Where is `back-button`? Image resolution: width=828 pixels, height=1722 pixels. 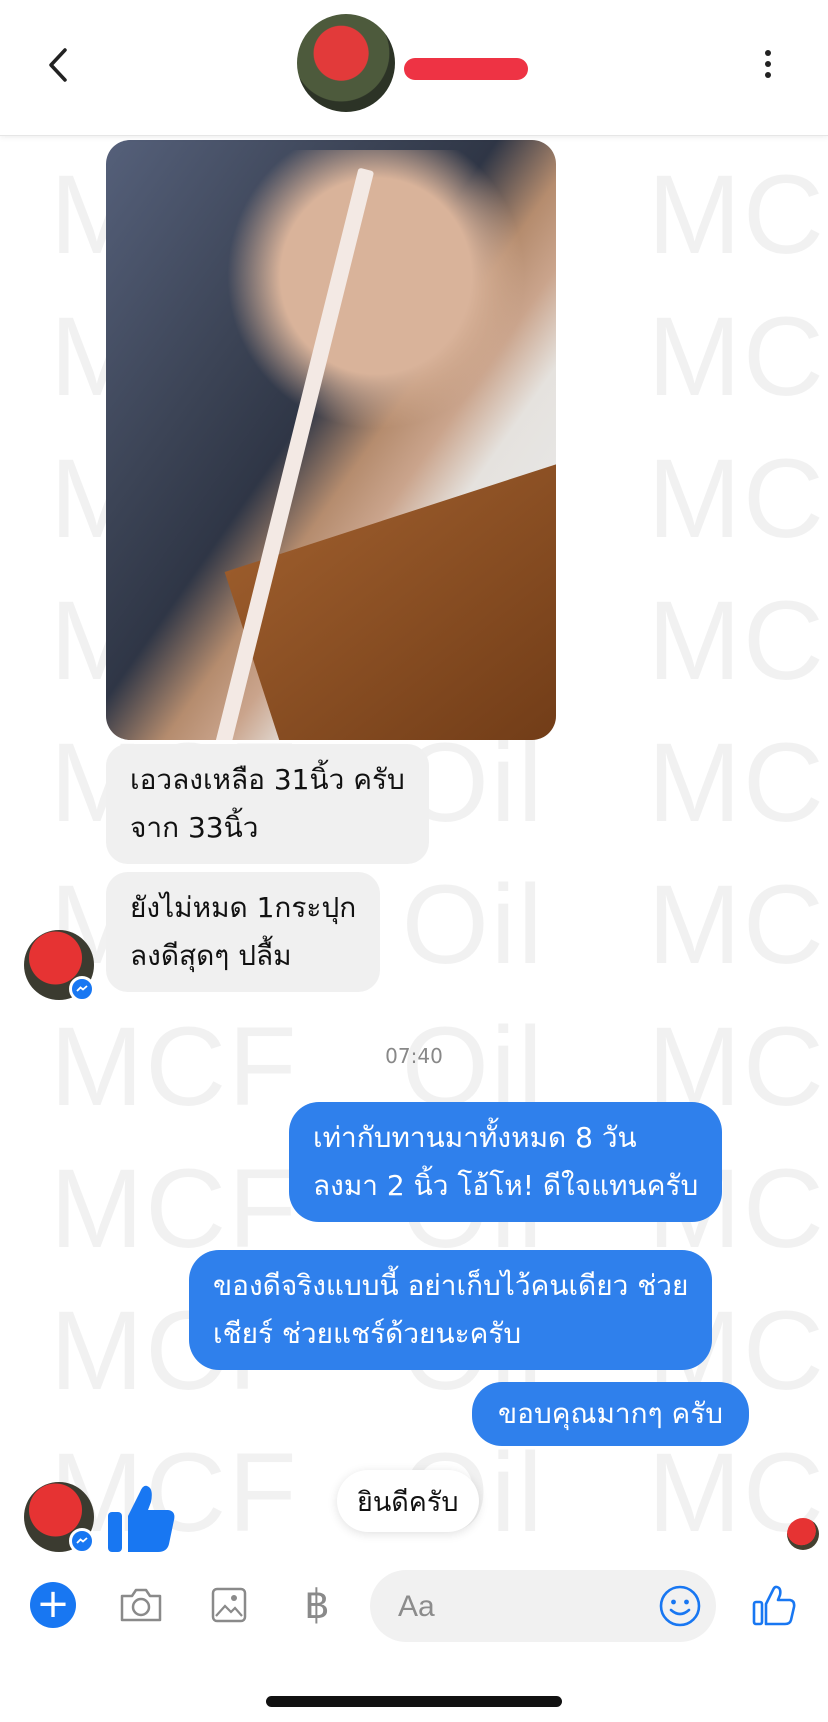 back-button is located at coordinates (58, 65).